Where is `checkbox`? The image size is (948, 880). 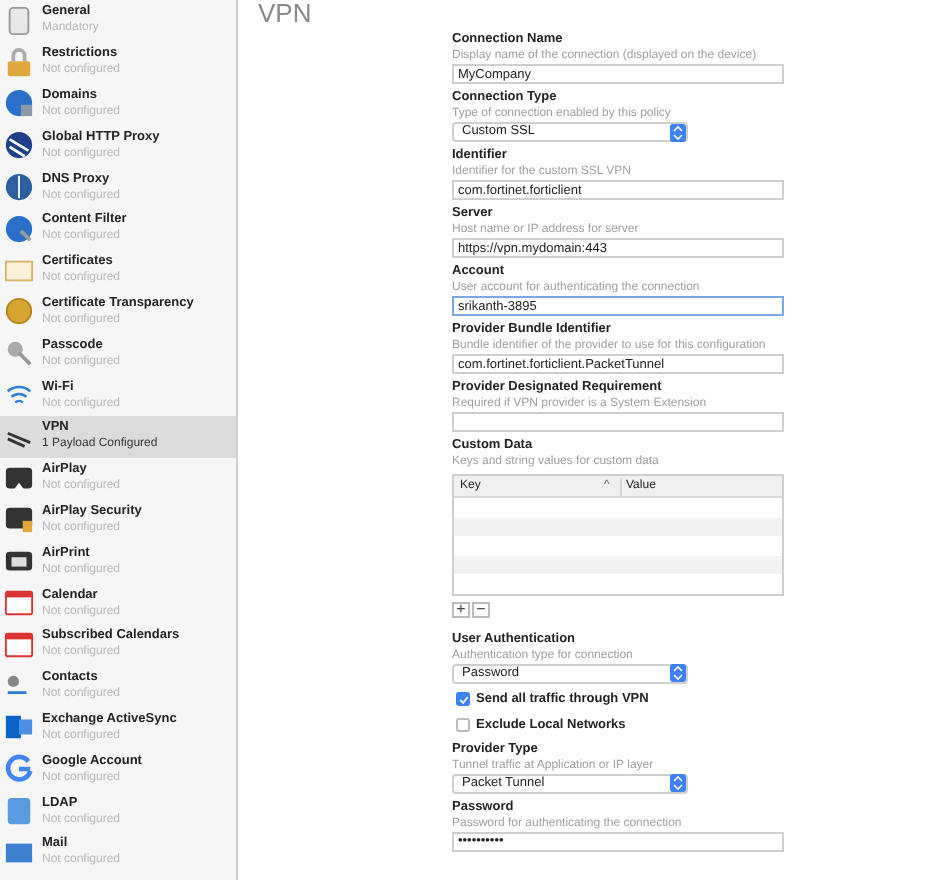 checkbox is located at coordinates (463, 725).